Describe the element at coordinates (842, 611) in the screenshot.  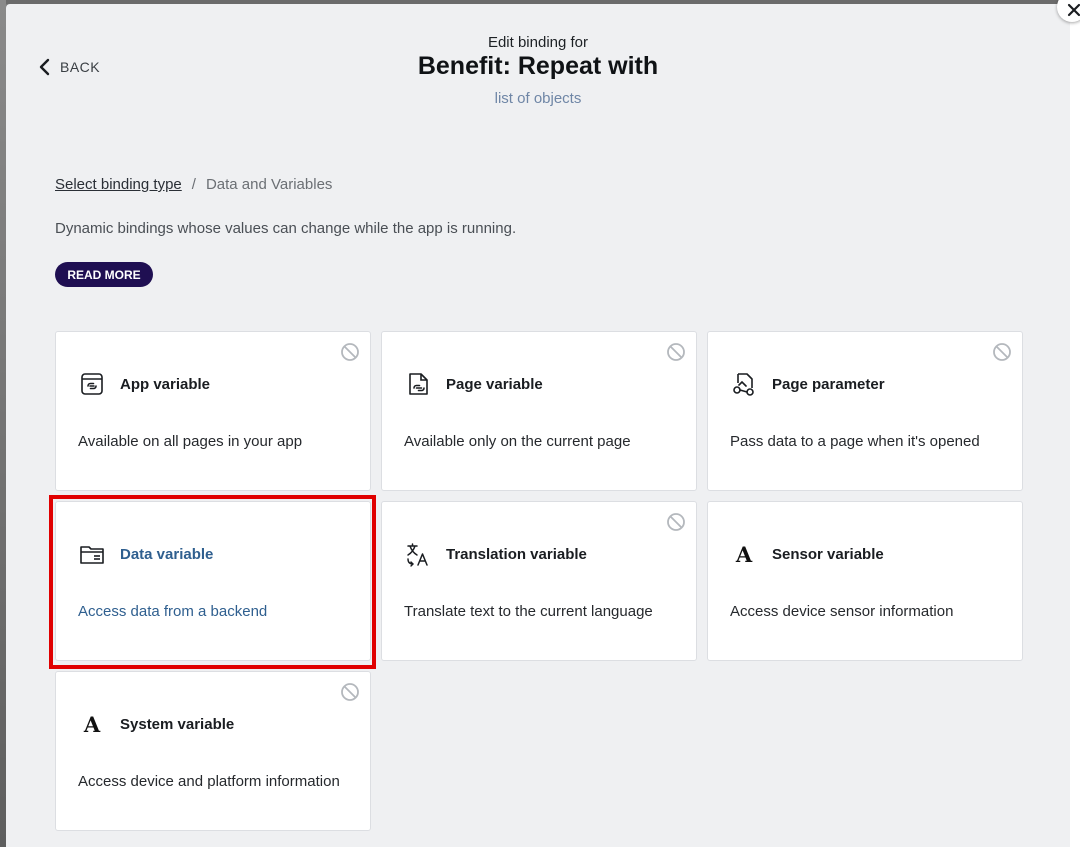
I see `card-description: Access device sensor information` at that location.